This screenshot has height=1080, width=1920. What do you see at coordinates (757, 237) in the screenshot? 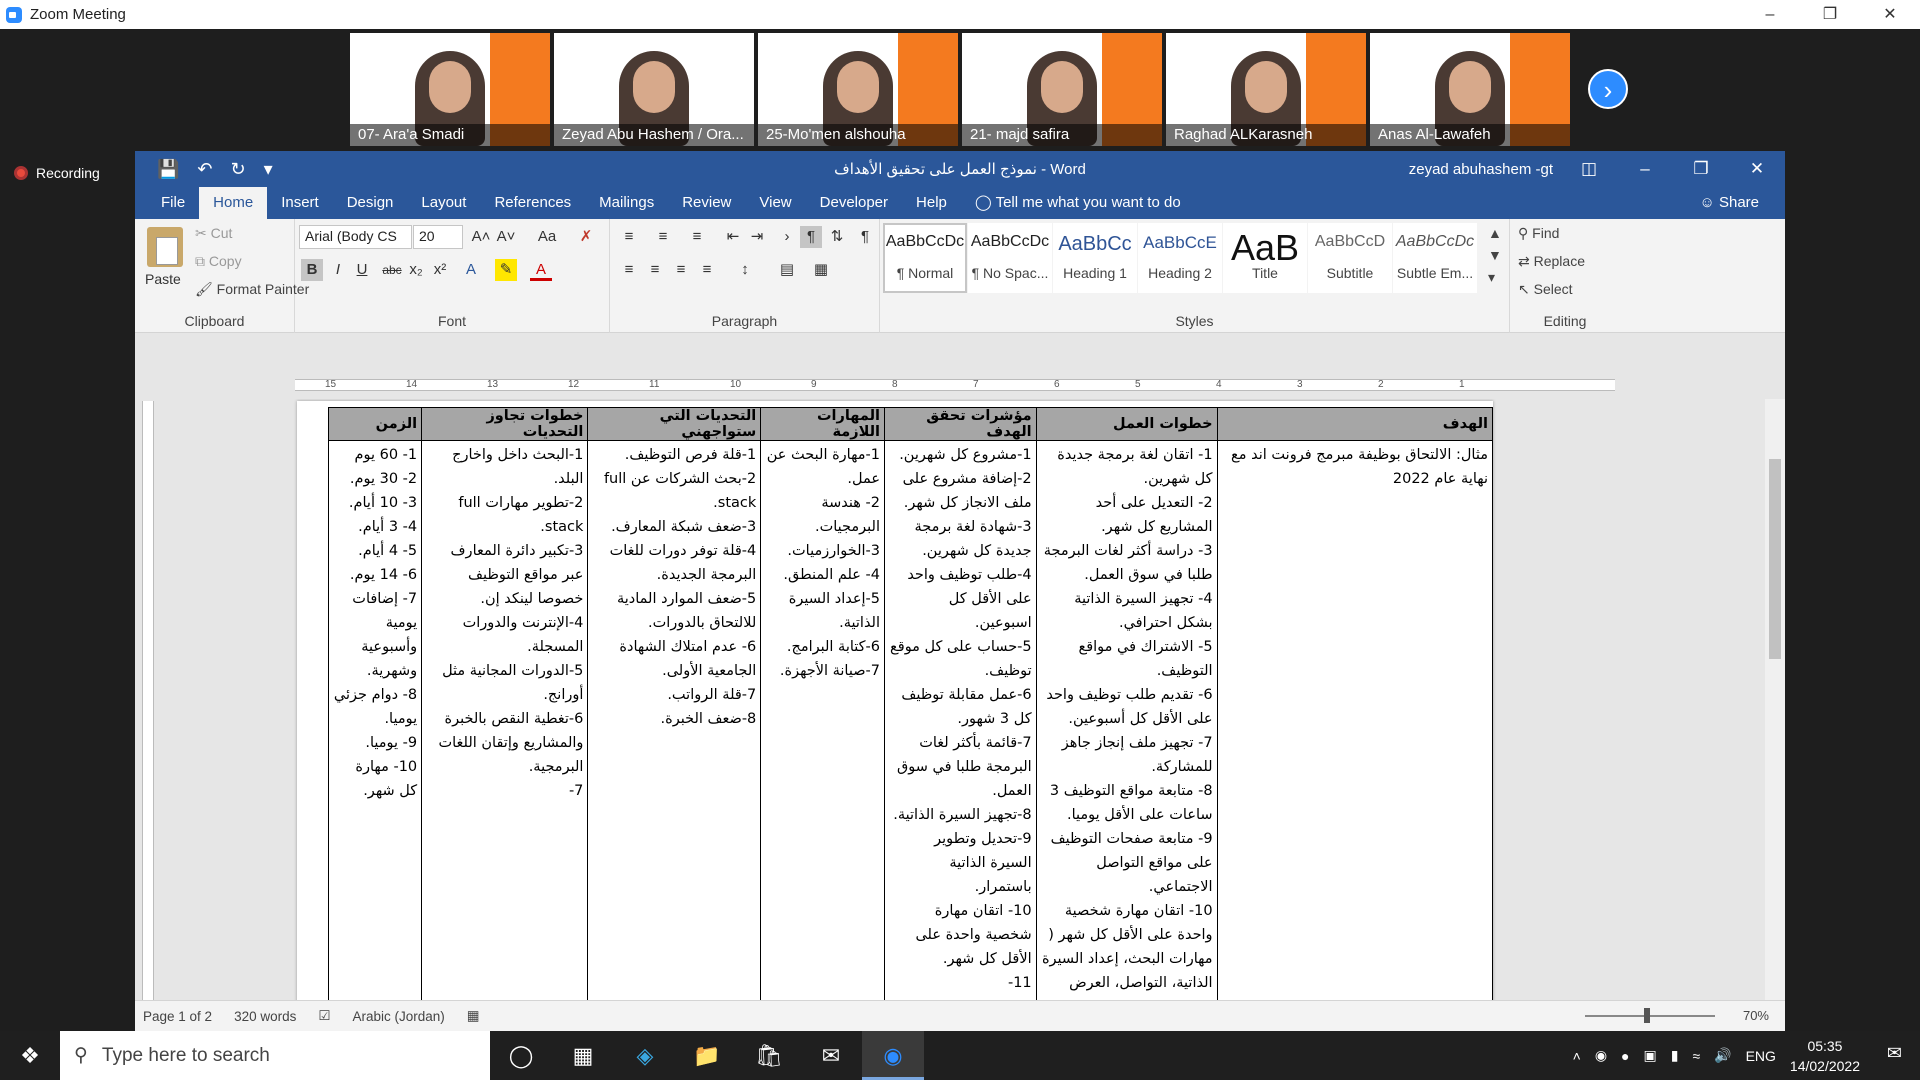
I see `increase-indent-icon: ⇥` at bounding box center [757, 237].